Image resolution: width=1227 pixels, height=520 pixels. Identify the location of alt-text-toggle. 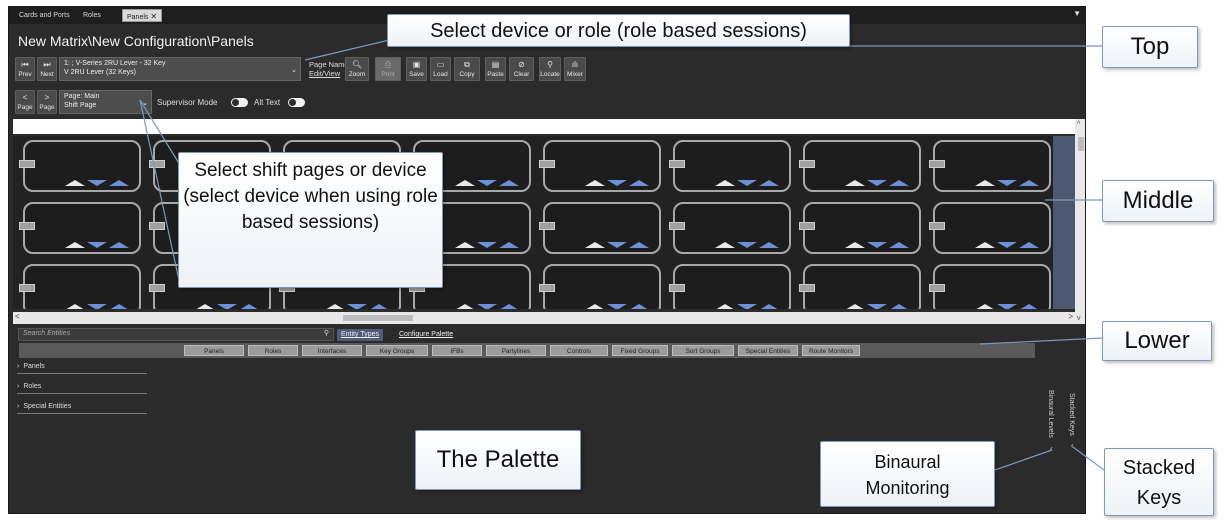
(296, 102).